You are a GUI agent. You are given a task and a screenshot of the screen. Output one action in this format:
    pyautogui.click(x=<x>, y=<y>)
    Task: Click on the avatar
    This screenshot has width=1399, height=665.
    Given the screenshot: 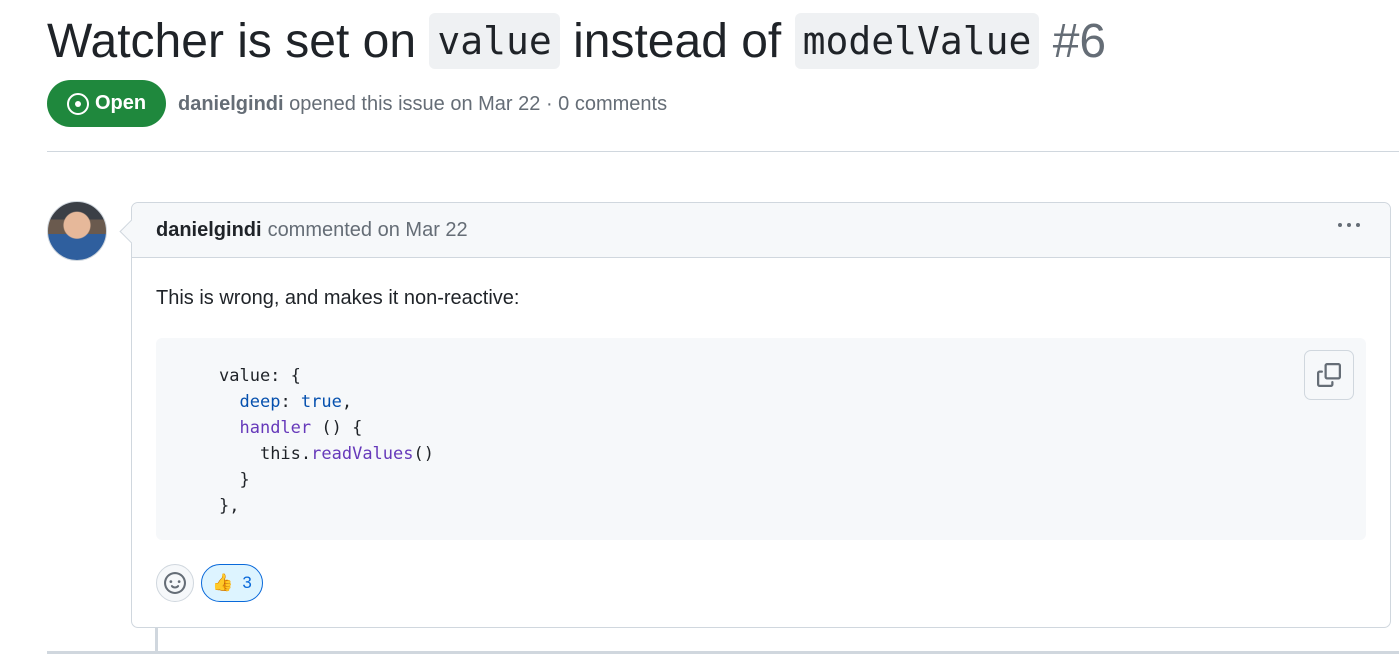 What is the action you would take?
    pyautogui.click(x=77, y=231)
    